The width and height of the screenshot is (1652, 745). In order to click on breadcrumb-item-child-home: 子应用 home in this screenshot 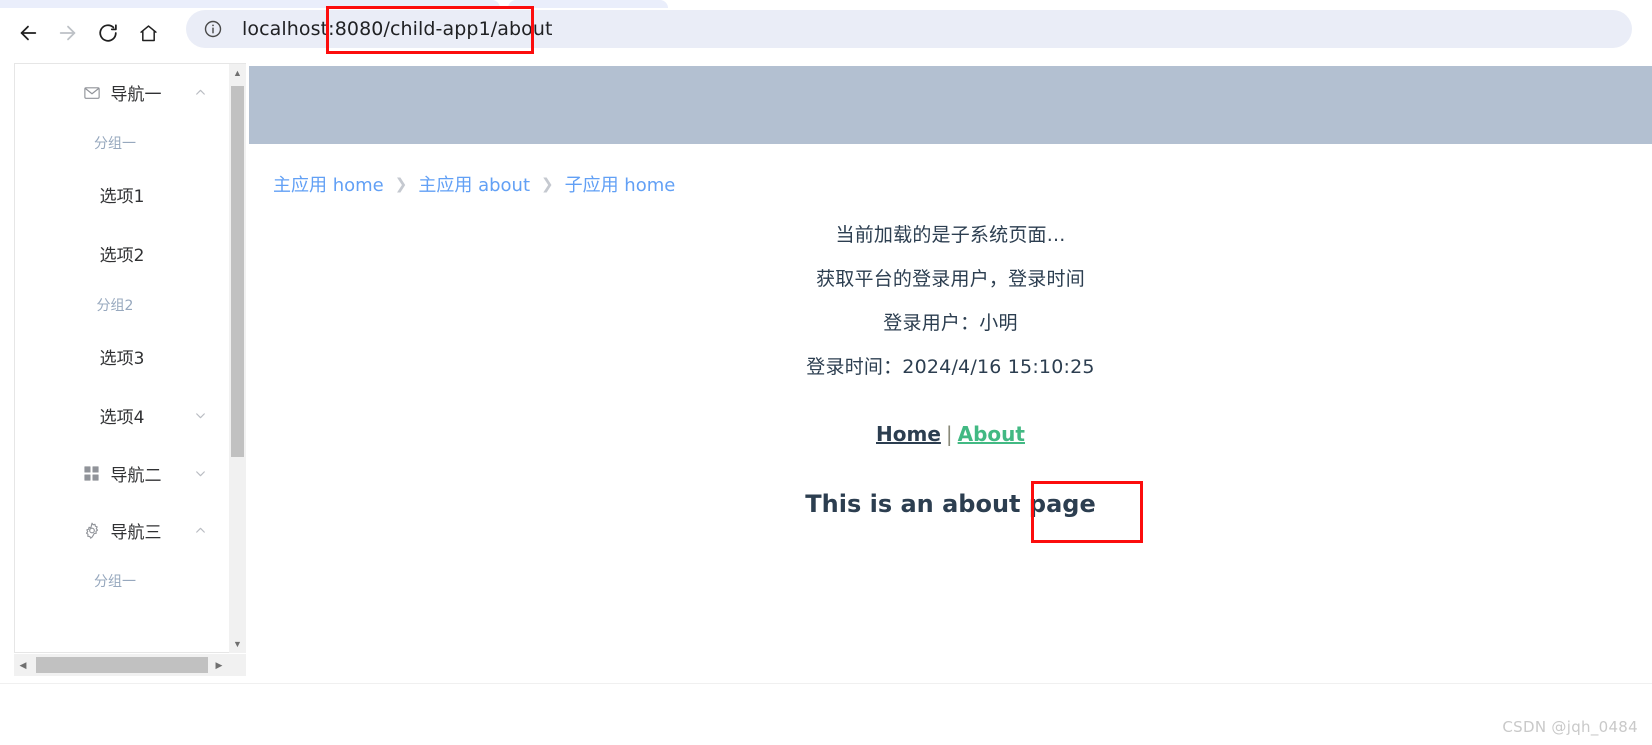, I will do `click(620, 184)`.